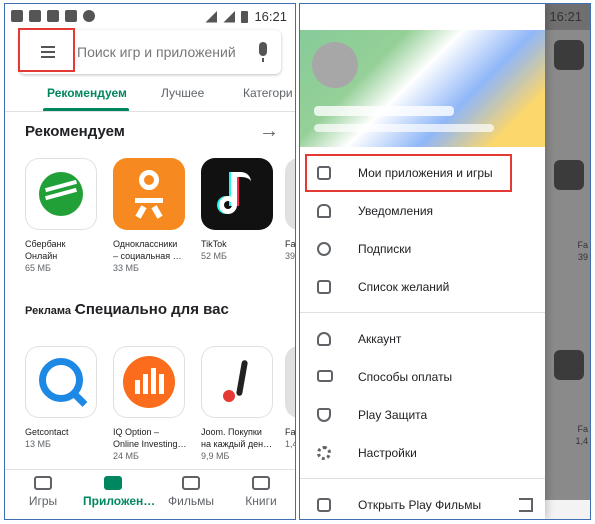 The height and width of the screenshot is (524, 595). What do you see at coordinates (269, 131) in the screenshot?
I see `arrow-right-icon: →` at bounding box center [269, 131].